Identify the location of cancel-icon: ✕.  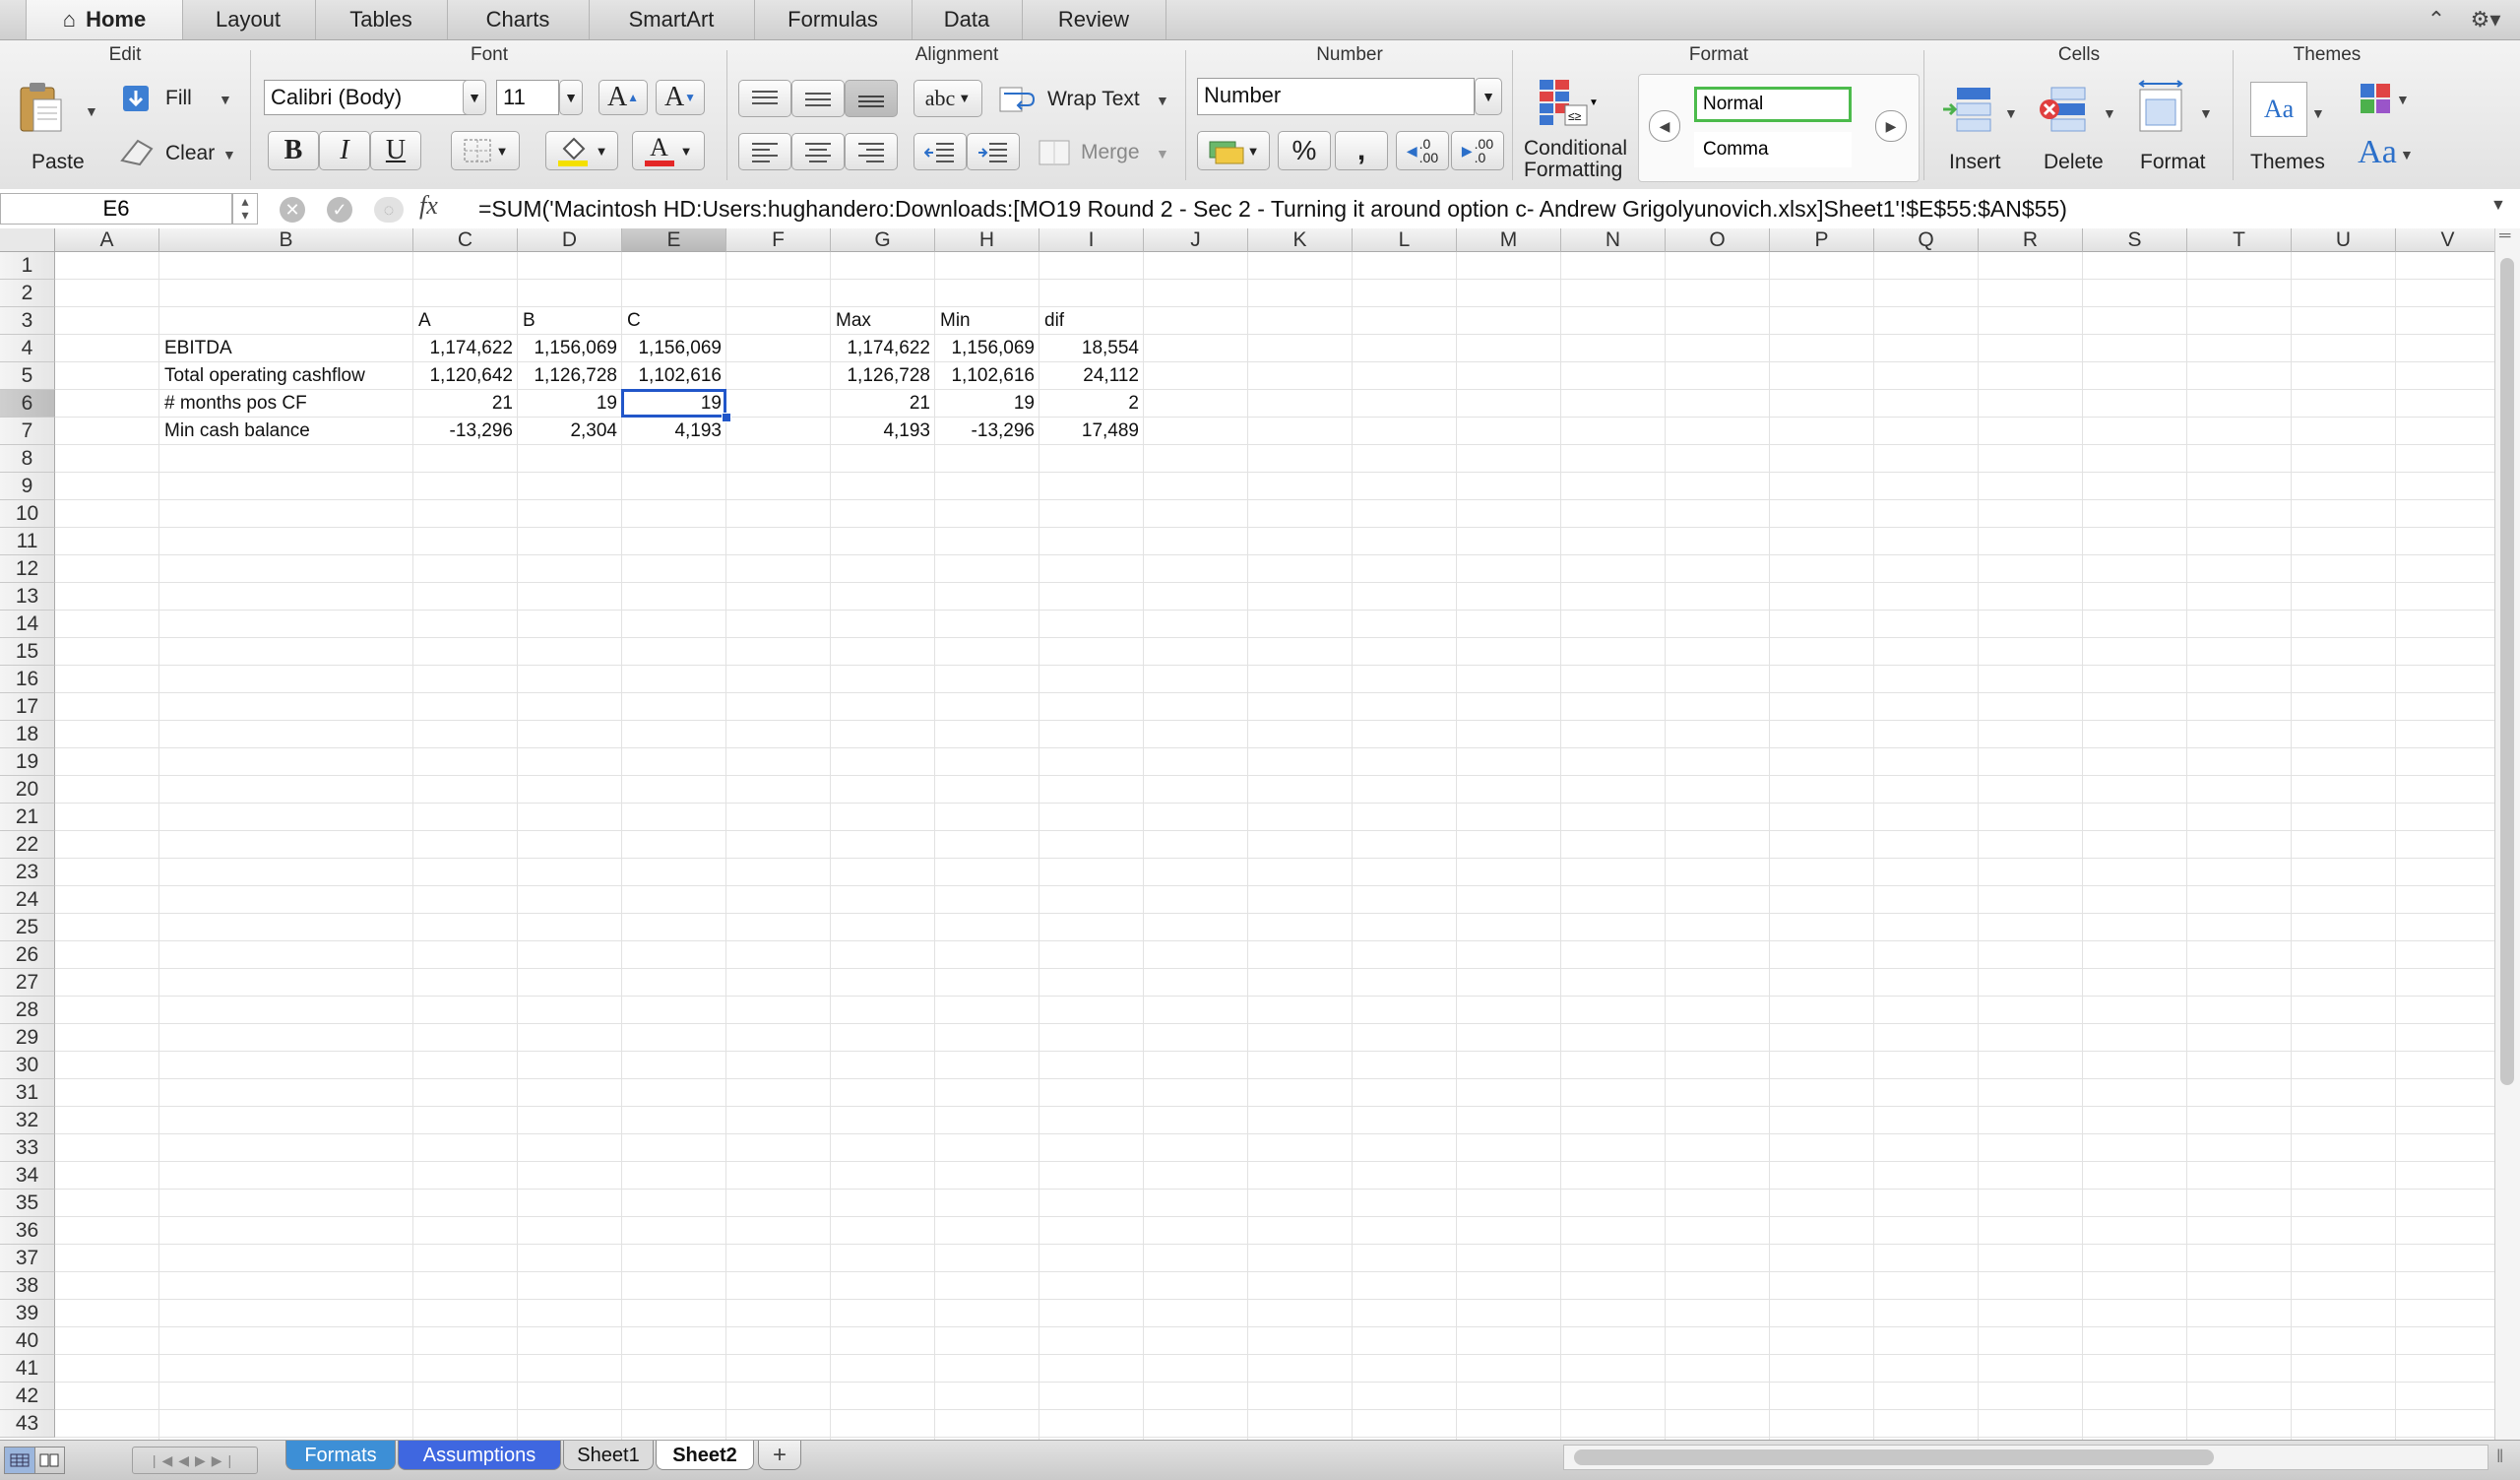
(292, 210).